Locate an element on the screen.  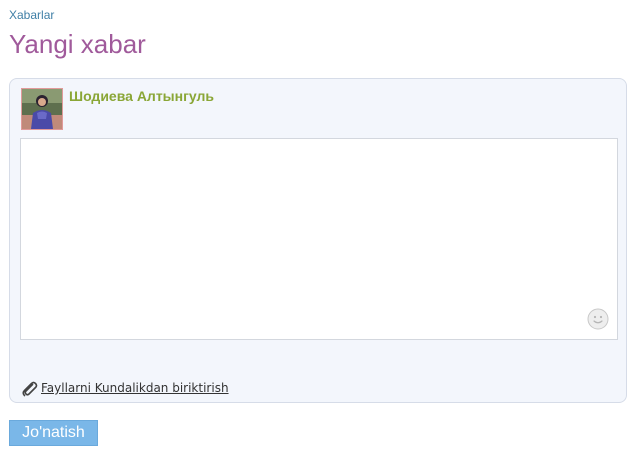
smiley-icon is located at coordinates (598, 319).